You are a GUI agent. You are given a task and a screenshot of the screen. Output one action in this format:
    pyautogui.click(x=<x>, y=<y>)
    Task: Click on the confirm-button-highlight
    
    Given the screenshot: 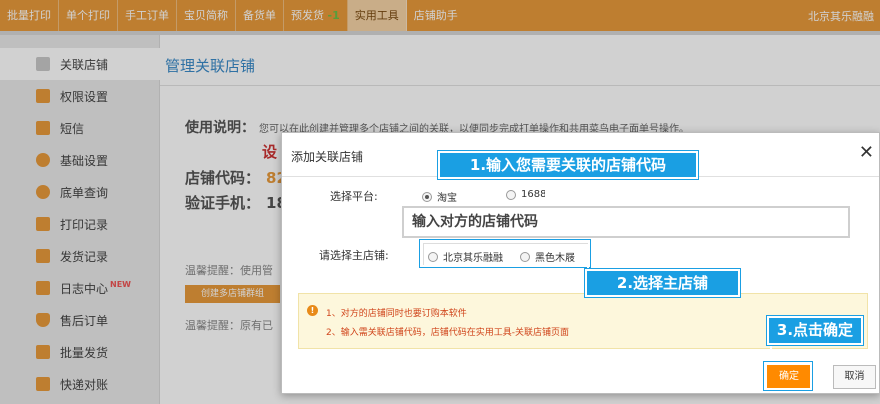 What is the action you would take?
    pyautogui.click(x=788, y=376)
    